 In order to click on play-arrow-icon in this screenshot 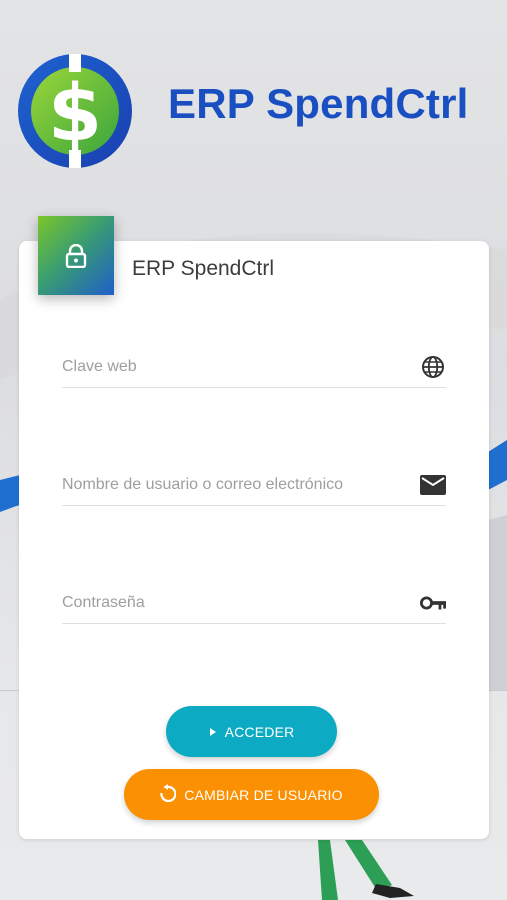, I will do `click(213, 732)`.